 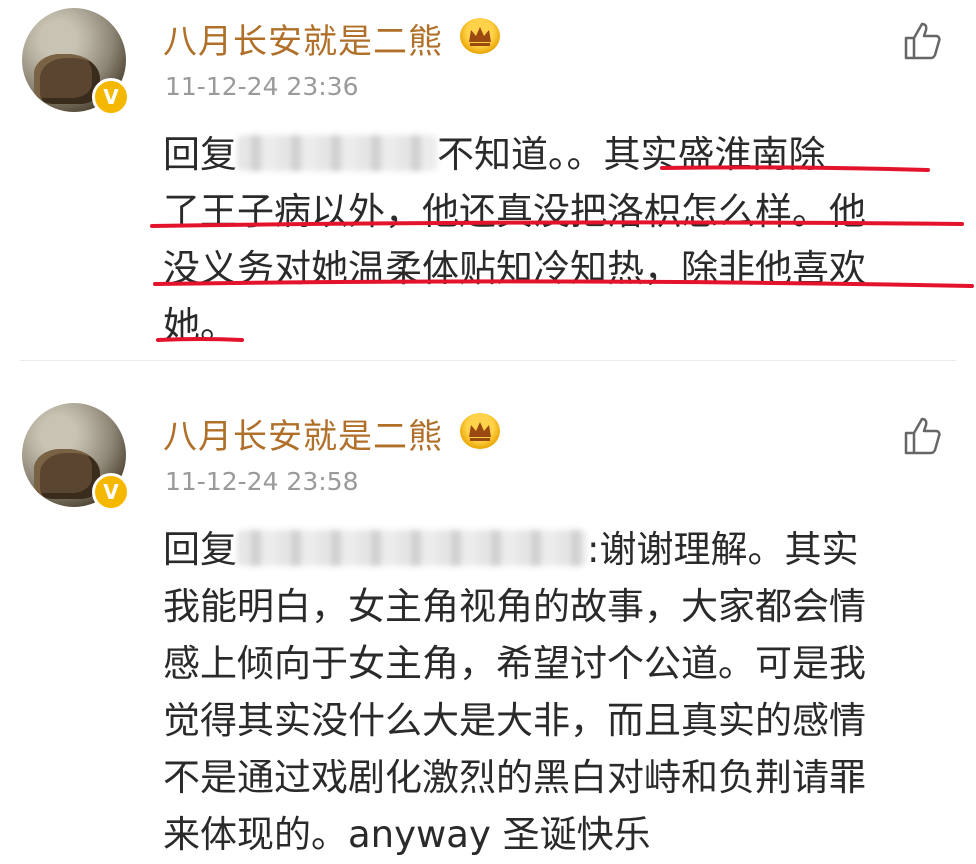 What do you see at coordinates (407, 834) in the screenshot?
I see `text-line: 来体现的。anyway 圣诞快乐` at bounding box center [407, 834].